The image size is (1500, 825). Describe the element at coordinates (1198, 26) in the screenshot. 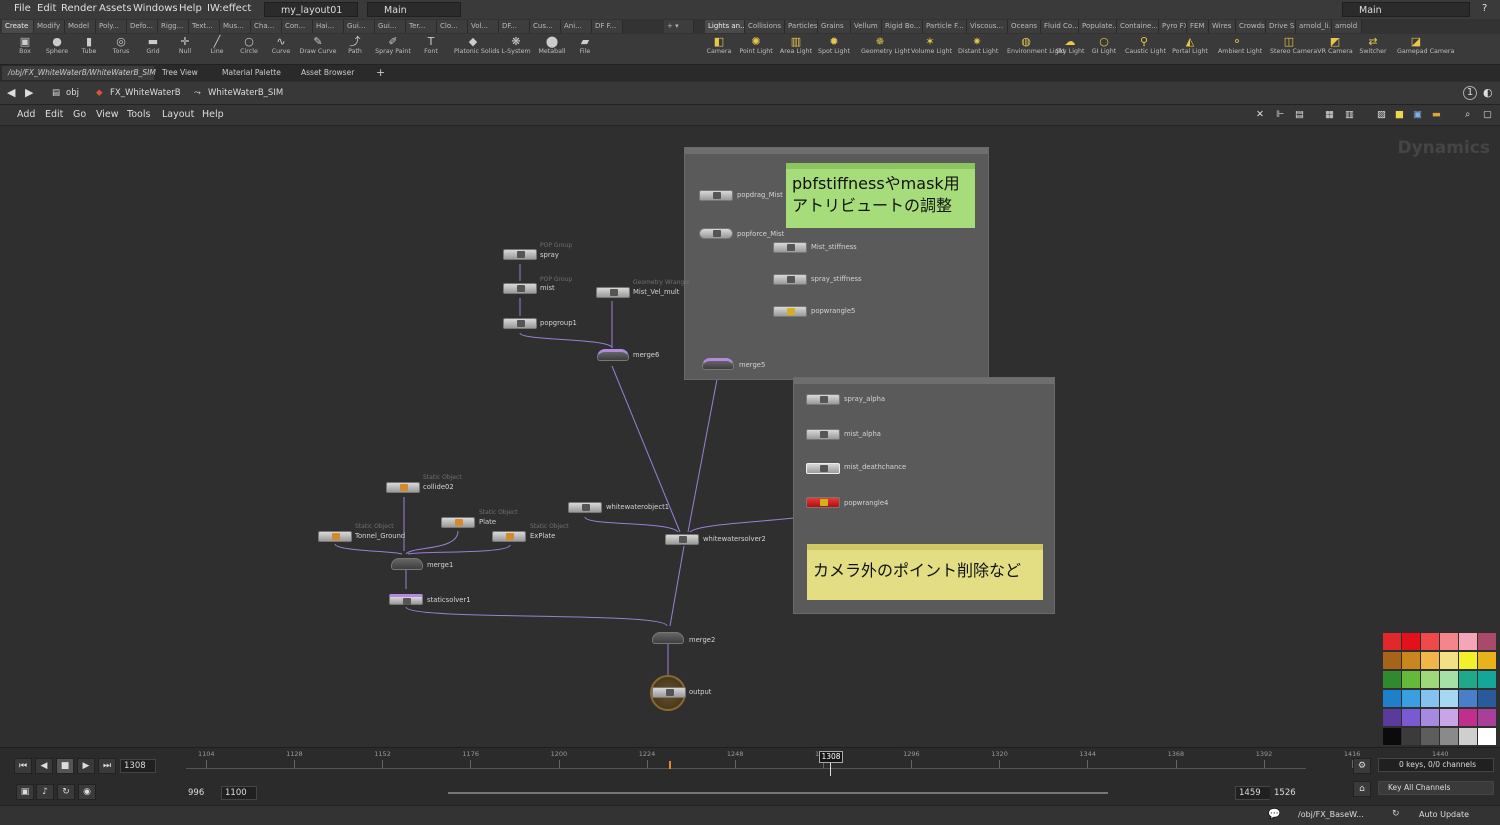

I see `shelf-tab-fem: FEM` at that location.